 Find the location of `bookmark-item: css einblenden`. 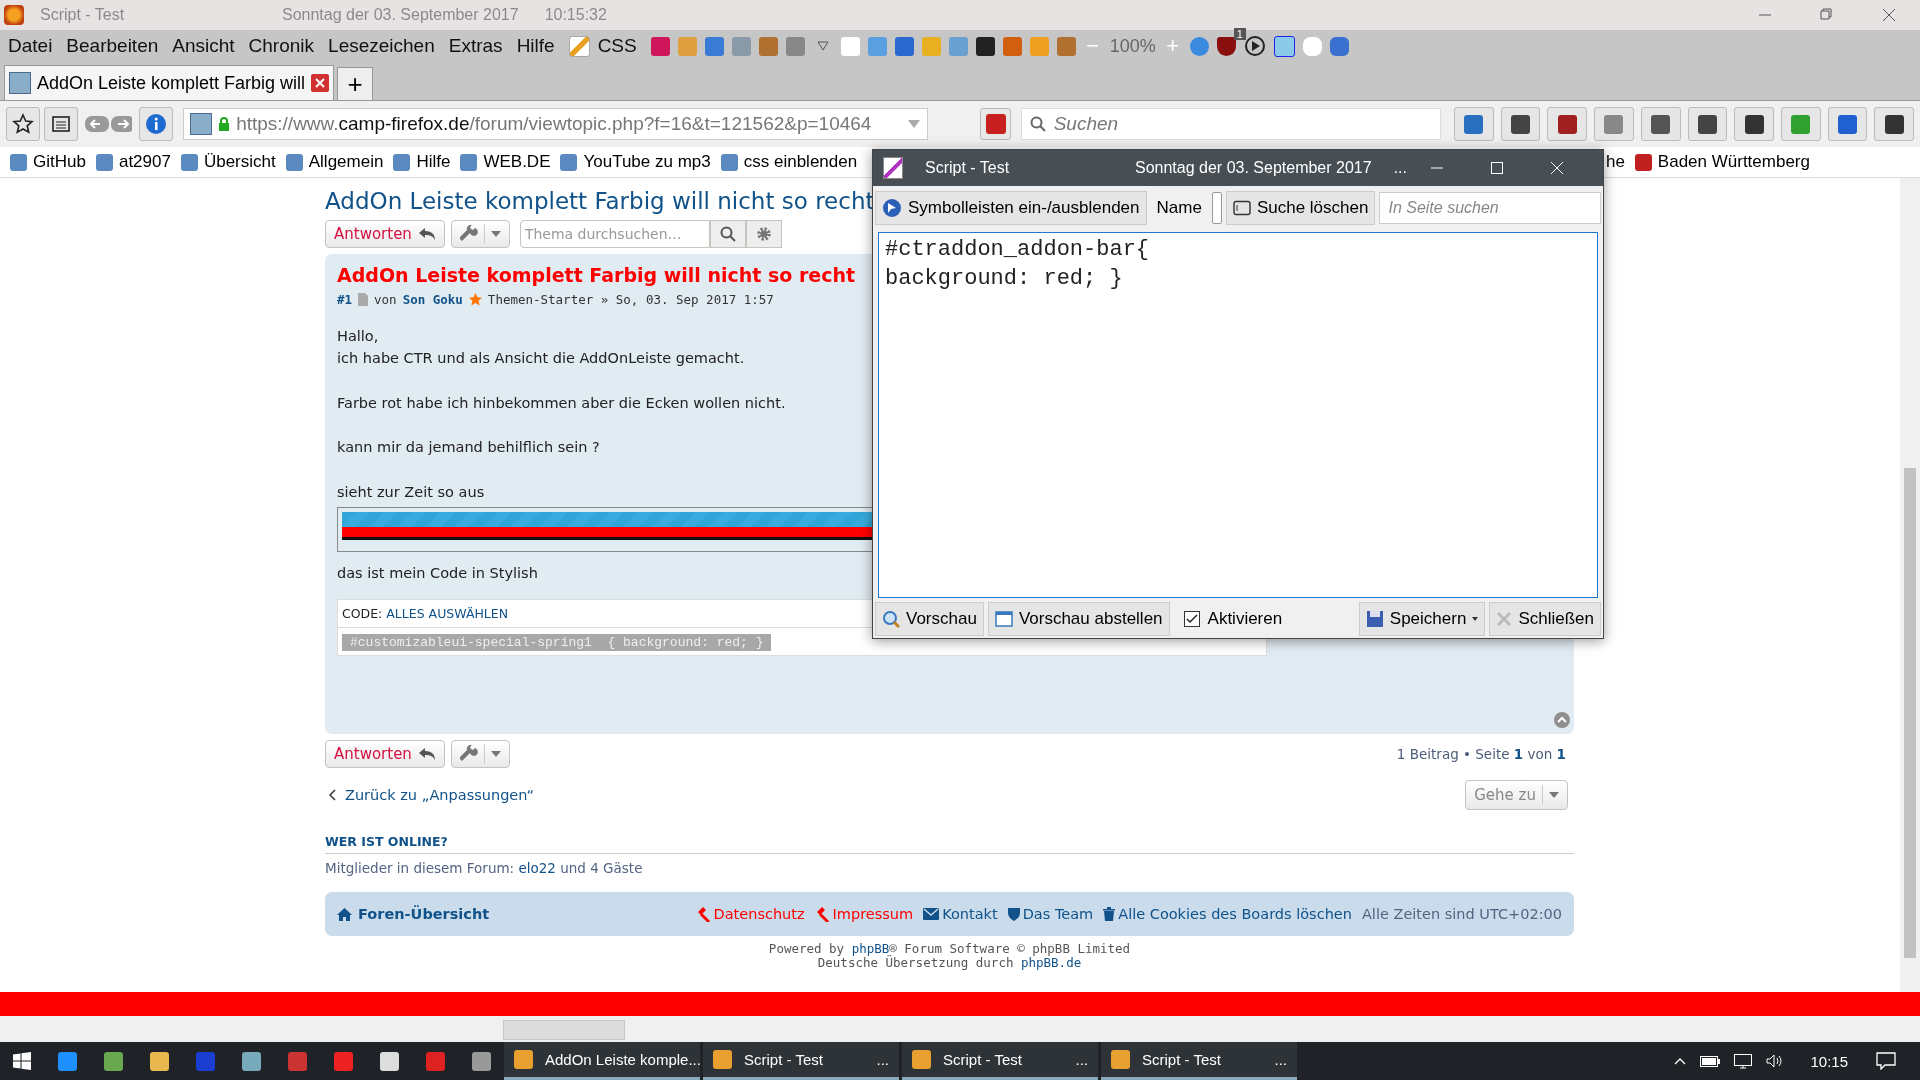

bookmark-item: css einblenden is located at coordinates (789, 162).